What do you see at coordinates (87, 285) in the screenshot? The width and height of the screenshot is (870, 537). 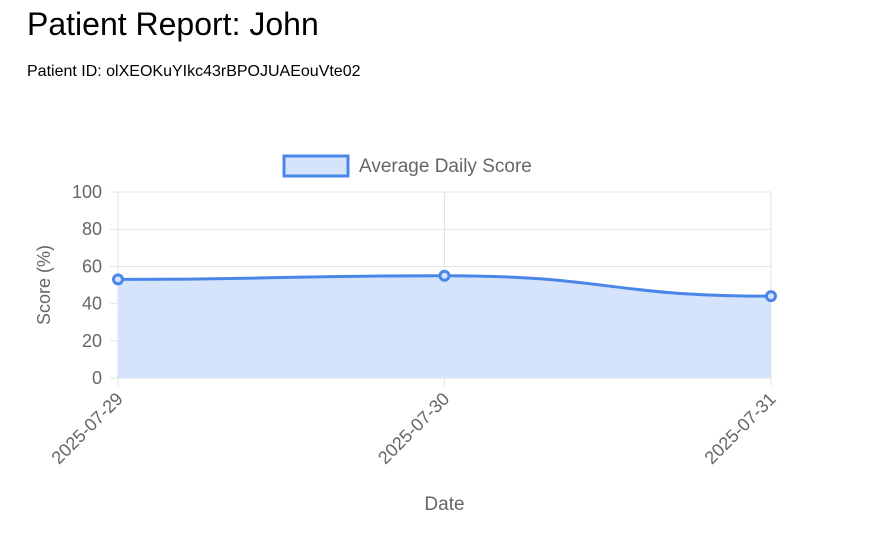 I see `y-axis-ticks: 0 20 40 60 80 100` at bounding box center [87, 285].